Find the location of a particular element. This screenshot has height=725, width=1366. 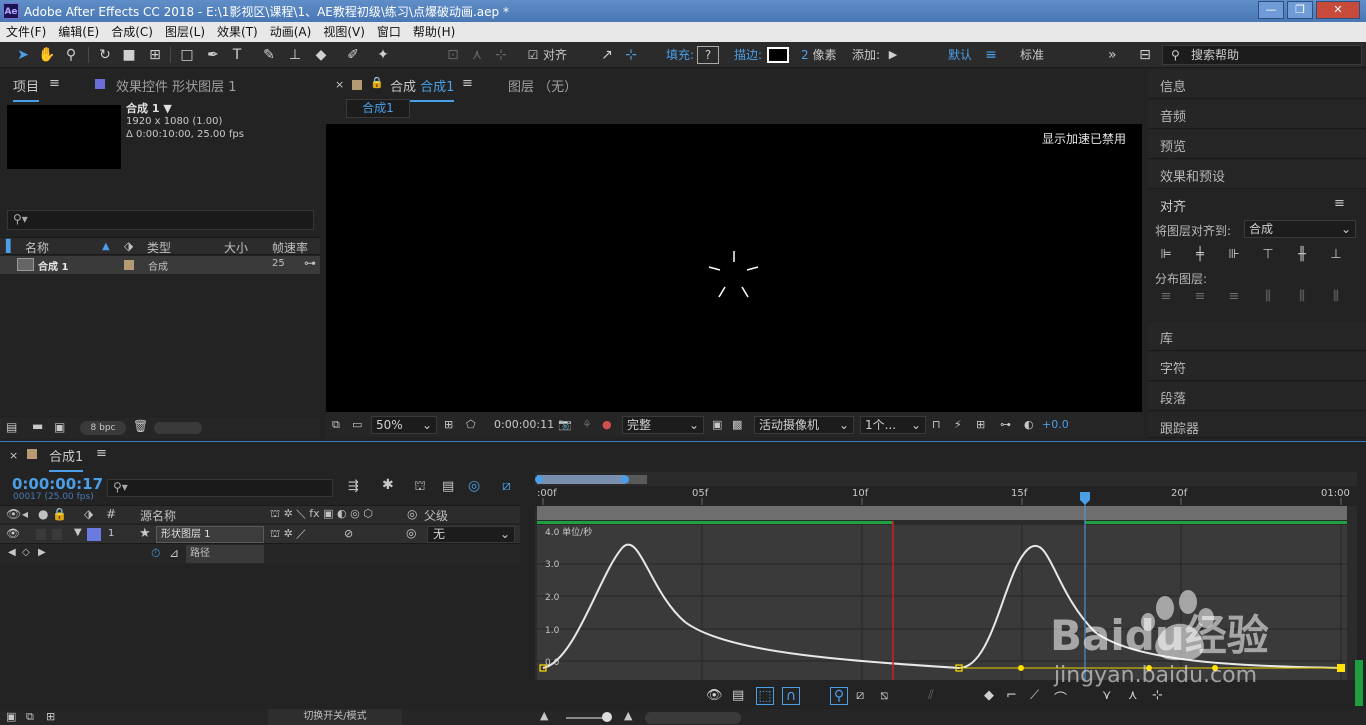

panel-menu-icon: ≡ is located at coordinates (101, 453).